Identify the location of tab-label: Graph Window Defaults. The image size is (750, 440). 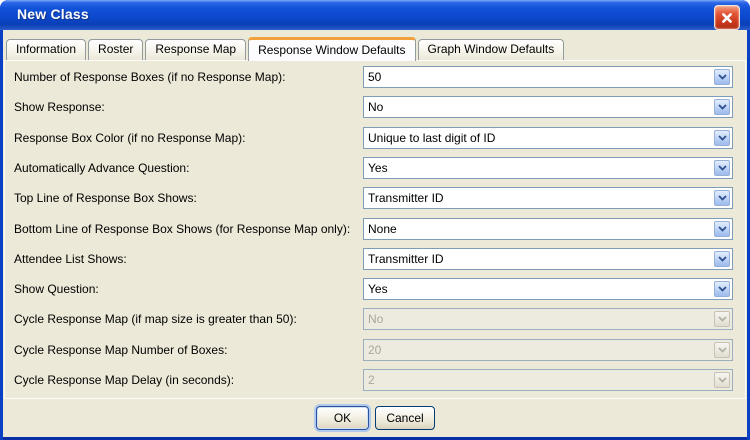
(491, 49).